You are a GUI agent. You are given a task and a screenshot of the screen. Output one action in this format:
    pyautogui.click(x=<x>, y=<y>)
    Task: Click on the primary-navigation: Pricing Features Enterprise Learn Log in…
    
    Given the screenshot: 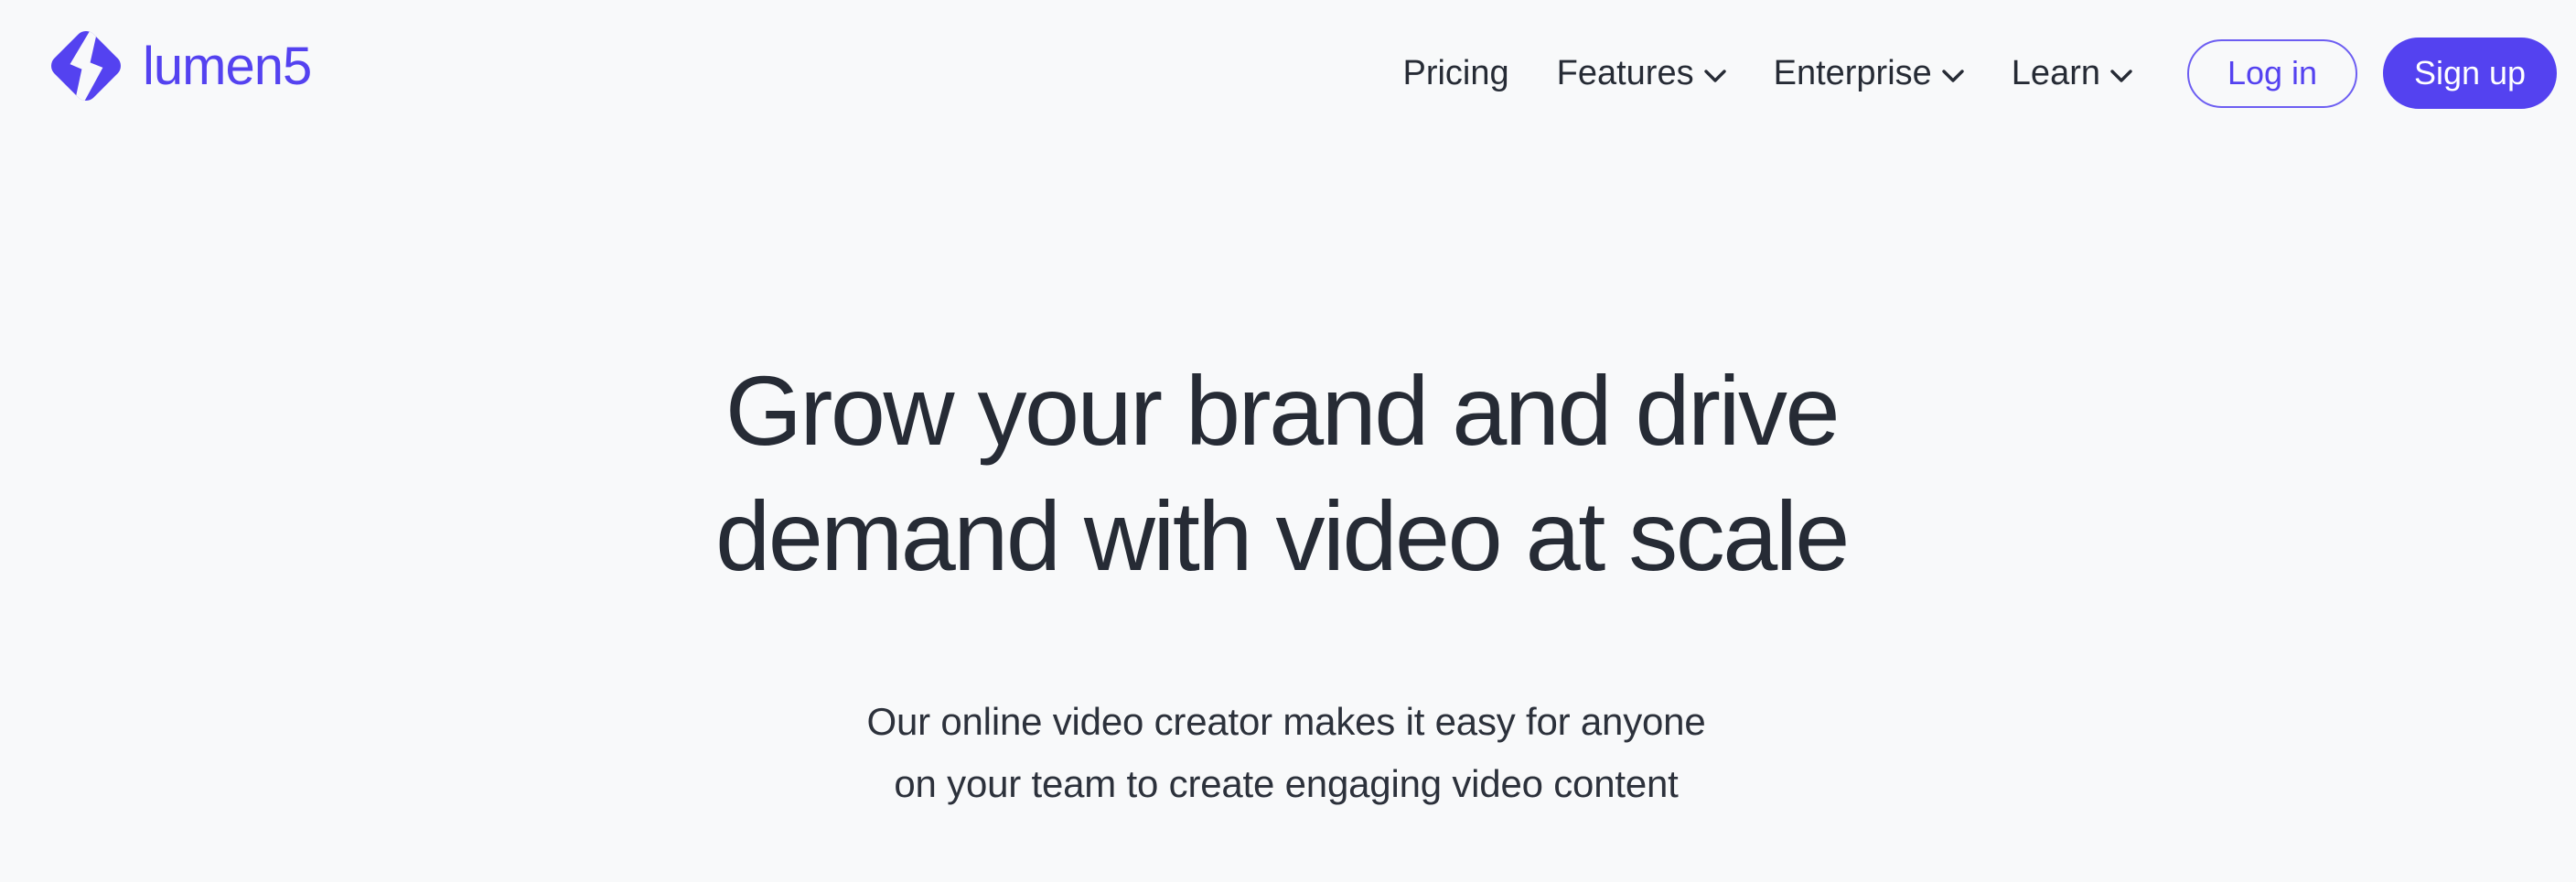 What is the action you would take?
    pyautogui.click(x=1968, y=73)
    